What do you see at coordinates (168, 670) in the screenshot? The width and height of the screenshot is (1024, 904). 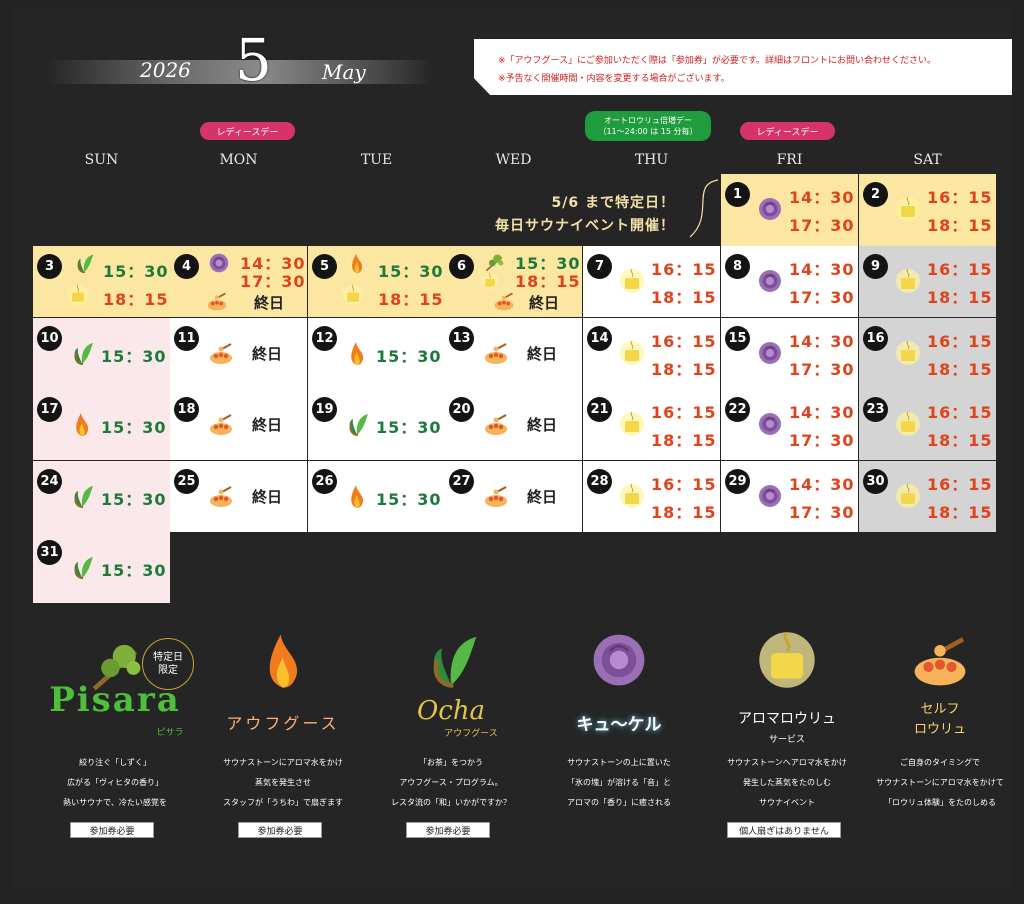 I see `limited-badge-line-2: 限定` at bounding box center [168, 670].